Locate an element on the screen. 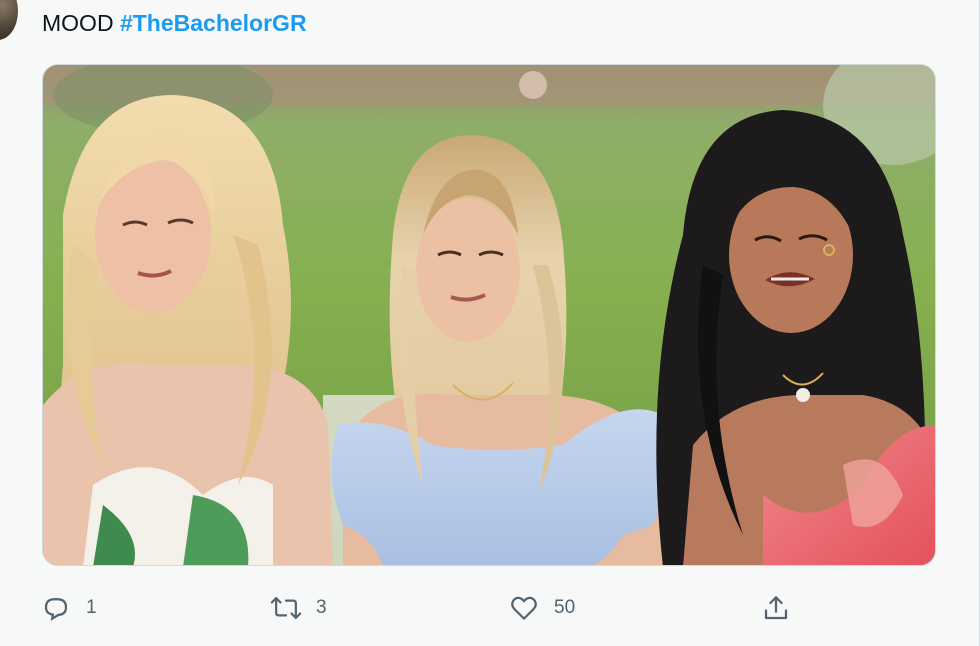 This screenshot has height=646, width=980. tweet-text-body: MOOD is located at coordinates (81, 23).